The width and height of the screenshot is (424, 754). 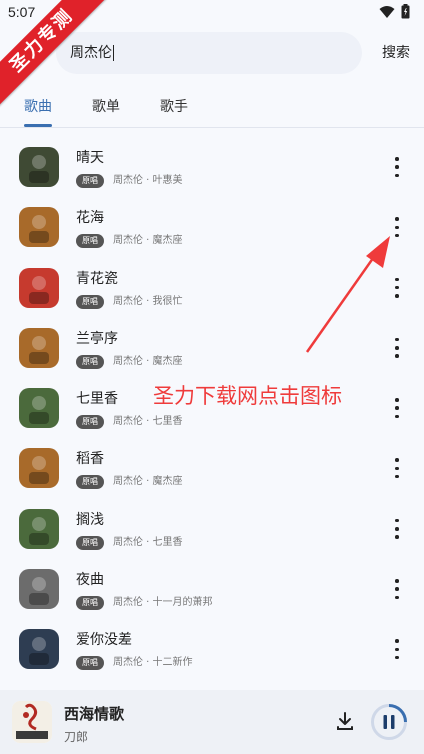 What do you see at coordinates (76, 737) in the screenshot?
I see `player-artist: 刀郎` at bounding box center [76, 737].